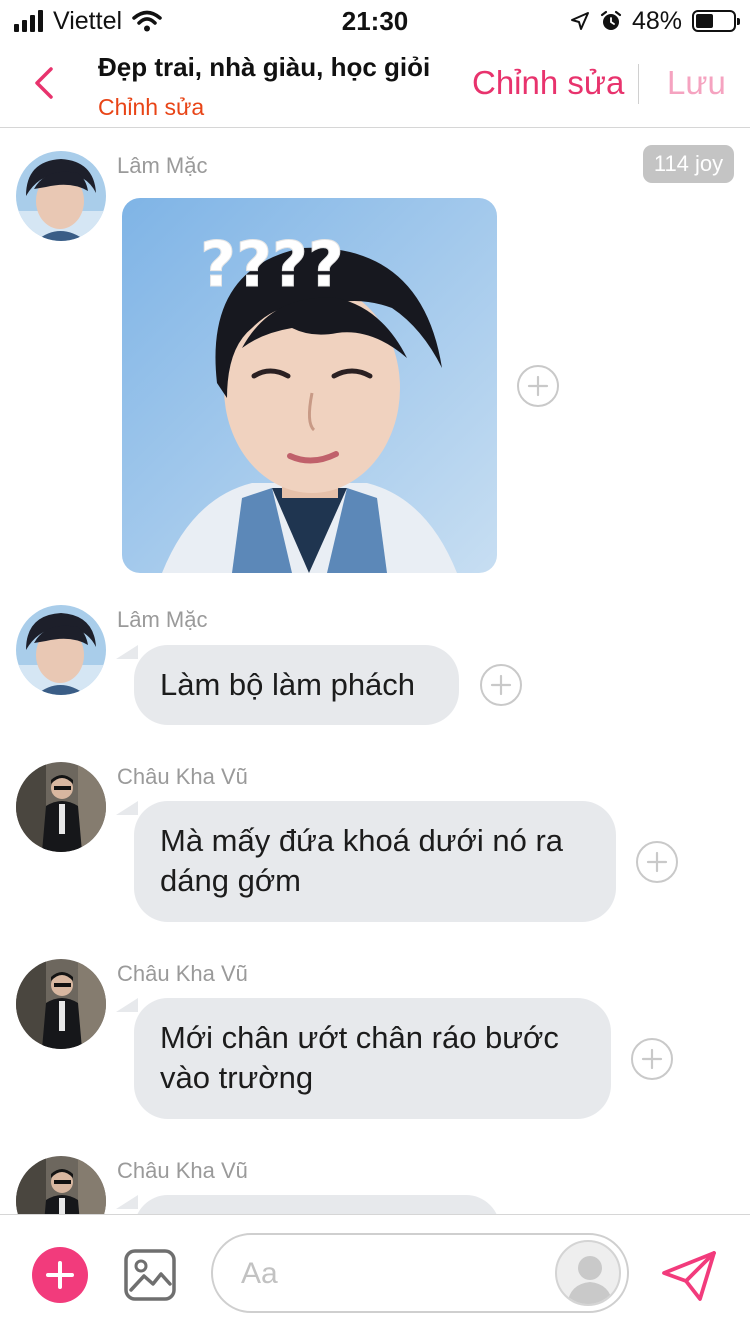 The height and width of the screenshot is (1334, 750). Describe the element at coordinates (590, 1280) in the screenshot. I see `person-silhouette-icon` at that location.